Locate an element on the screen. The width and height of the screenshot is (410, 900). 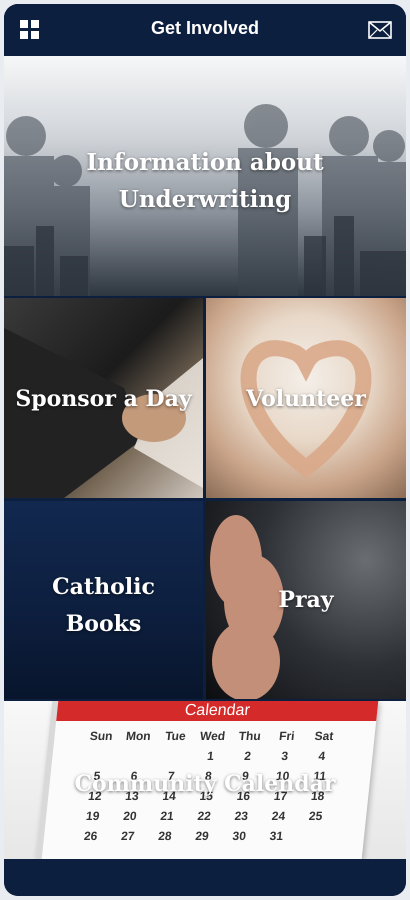
pray-tile: Pray is located at coordinates (306, 600).